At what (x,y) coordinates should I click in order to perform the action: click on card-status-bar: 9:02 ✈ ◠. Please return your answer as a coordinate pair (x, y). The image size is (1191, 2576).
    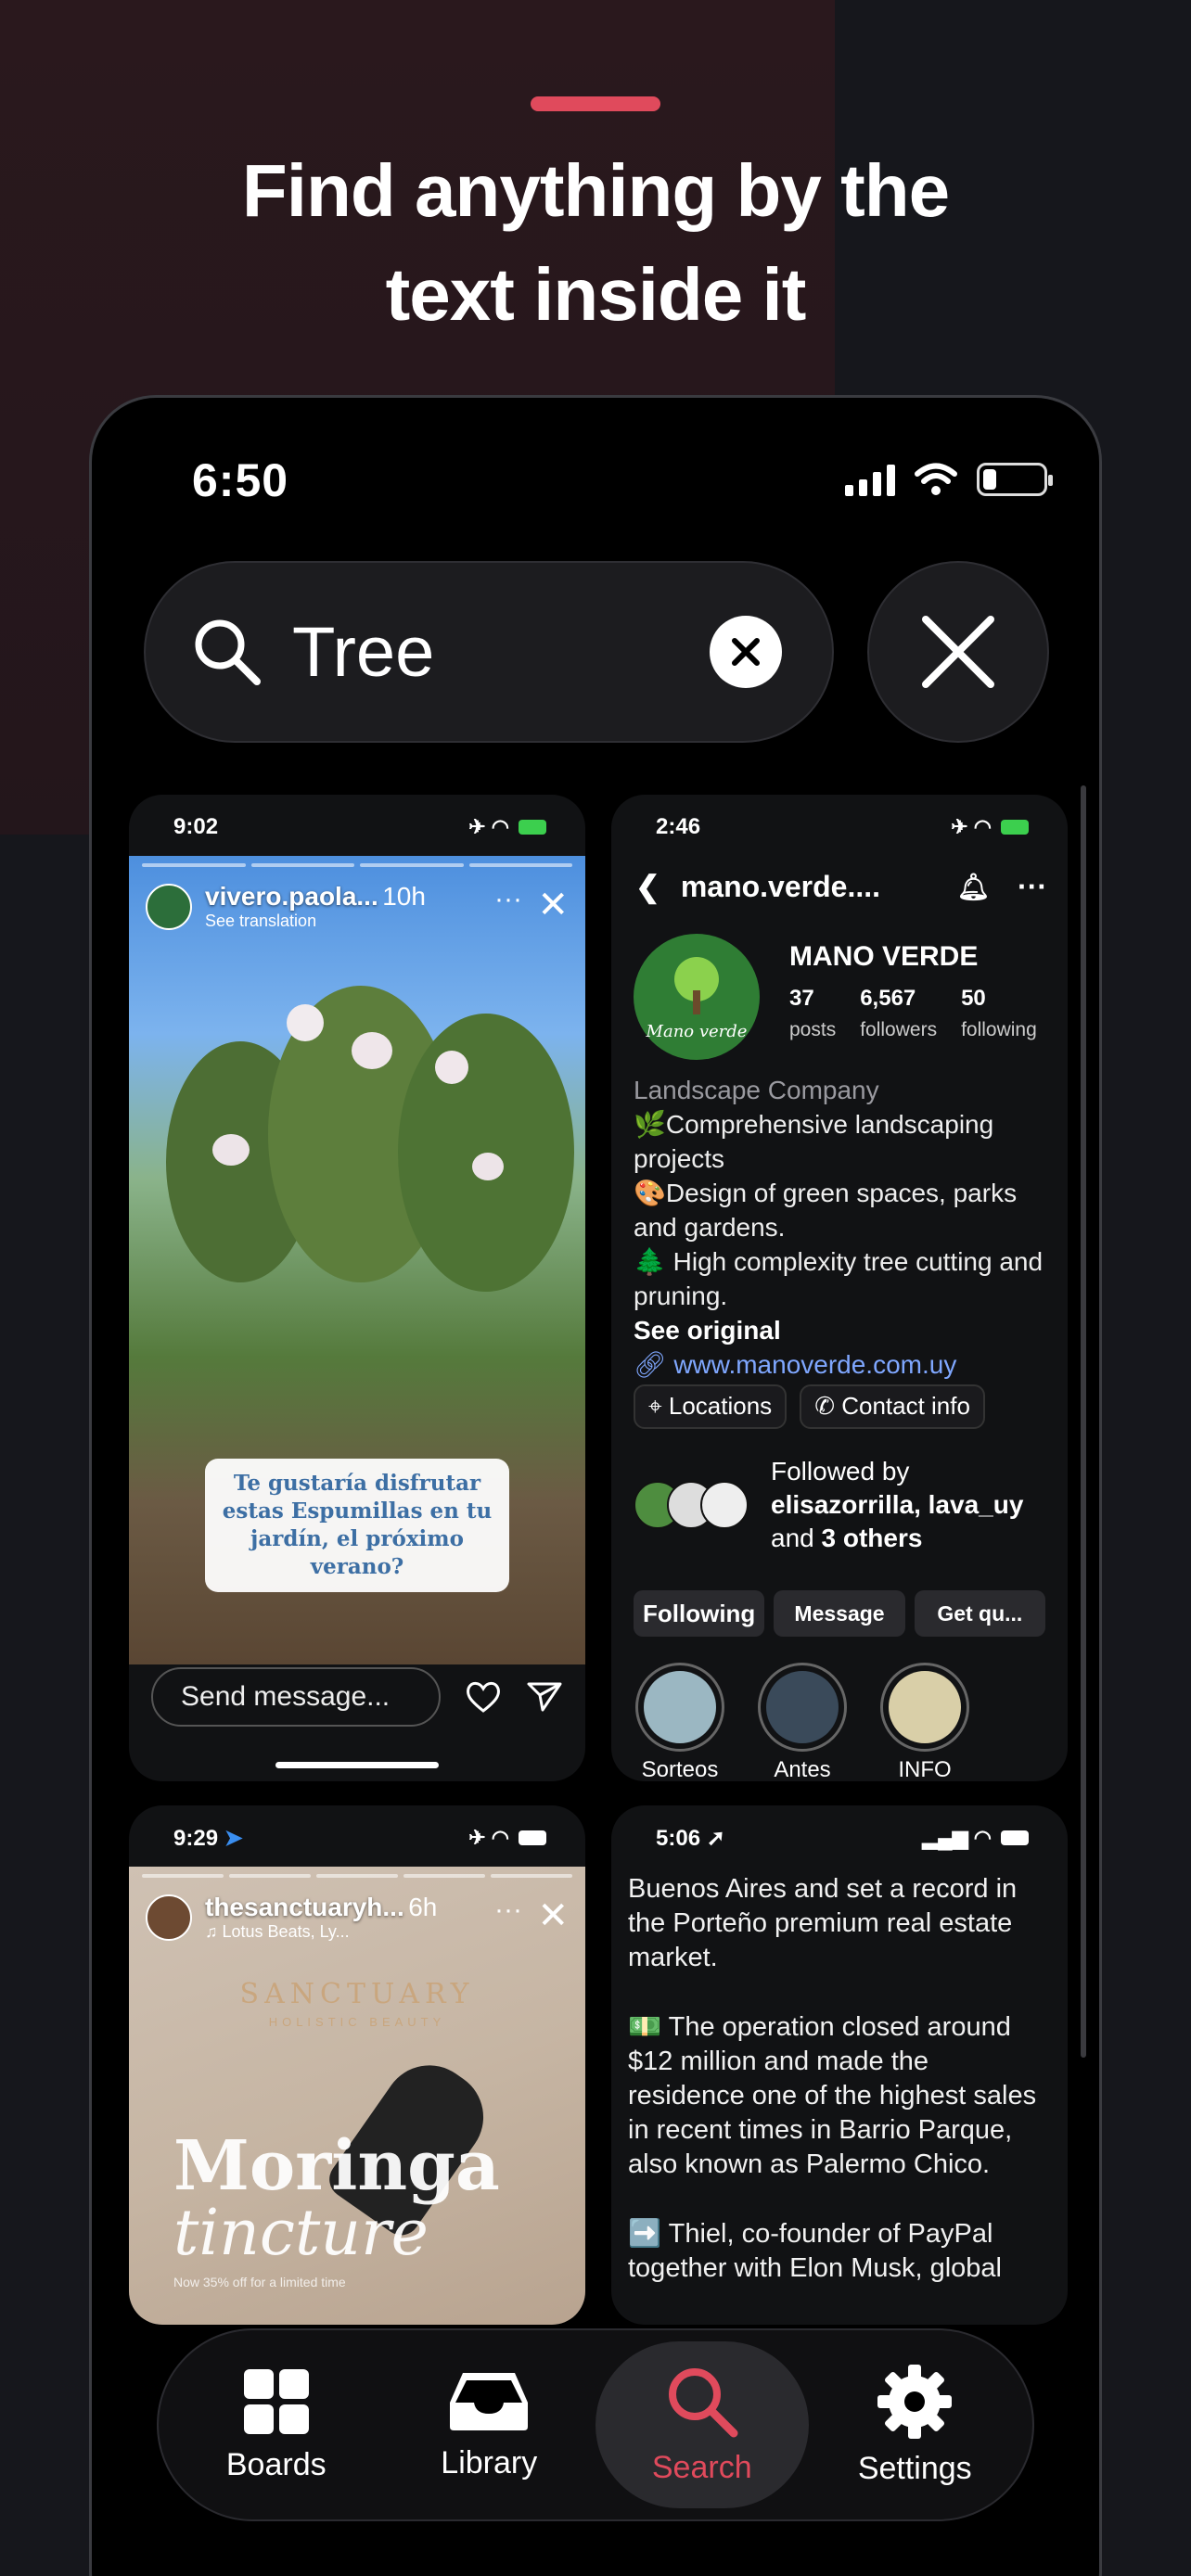
    Looking at the image, I should click on (357, 827).